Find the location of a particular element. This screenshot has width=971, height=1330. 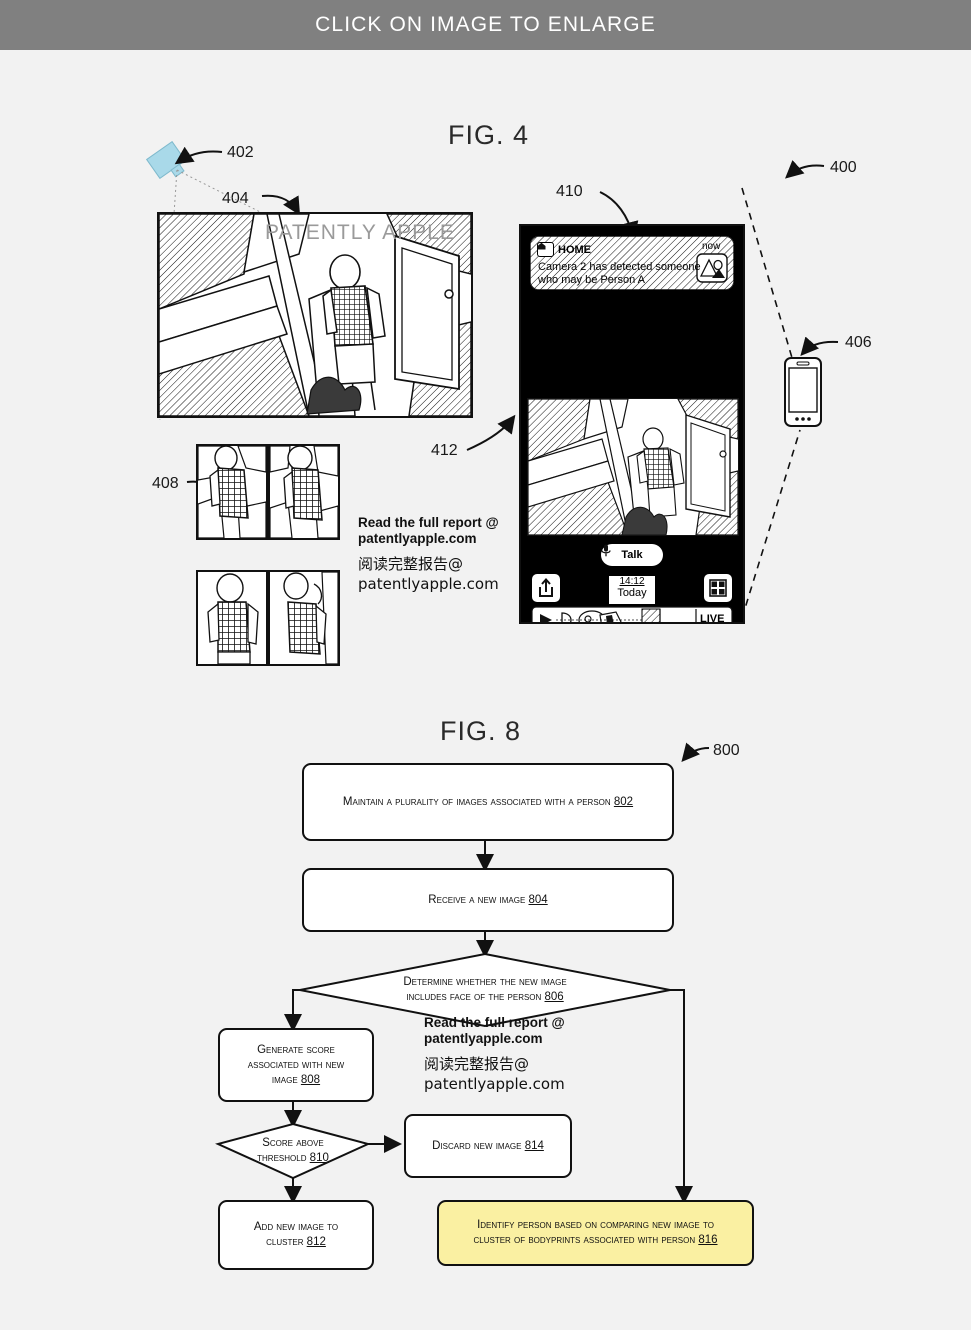

live-label: LIVE is located at coordinates (712, 618).